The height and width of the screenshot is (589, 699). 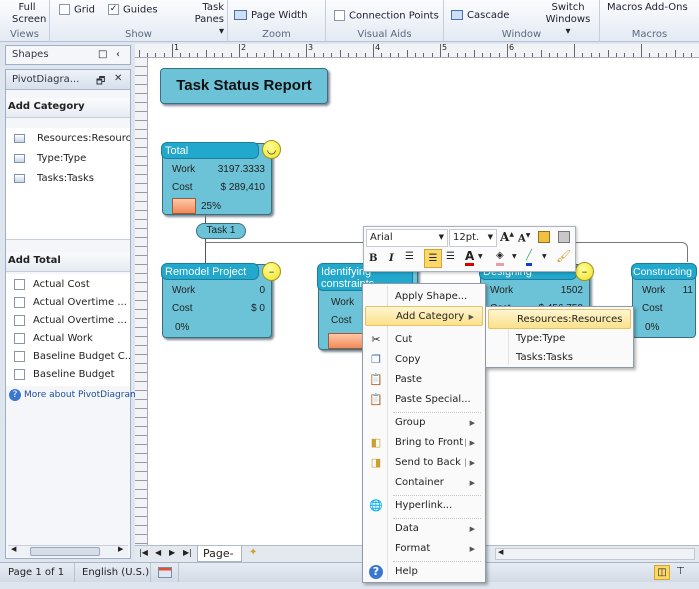 I want to click on submenu-item-tasks: Tasks:Tasks, so click(x=559, y=358).